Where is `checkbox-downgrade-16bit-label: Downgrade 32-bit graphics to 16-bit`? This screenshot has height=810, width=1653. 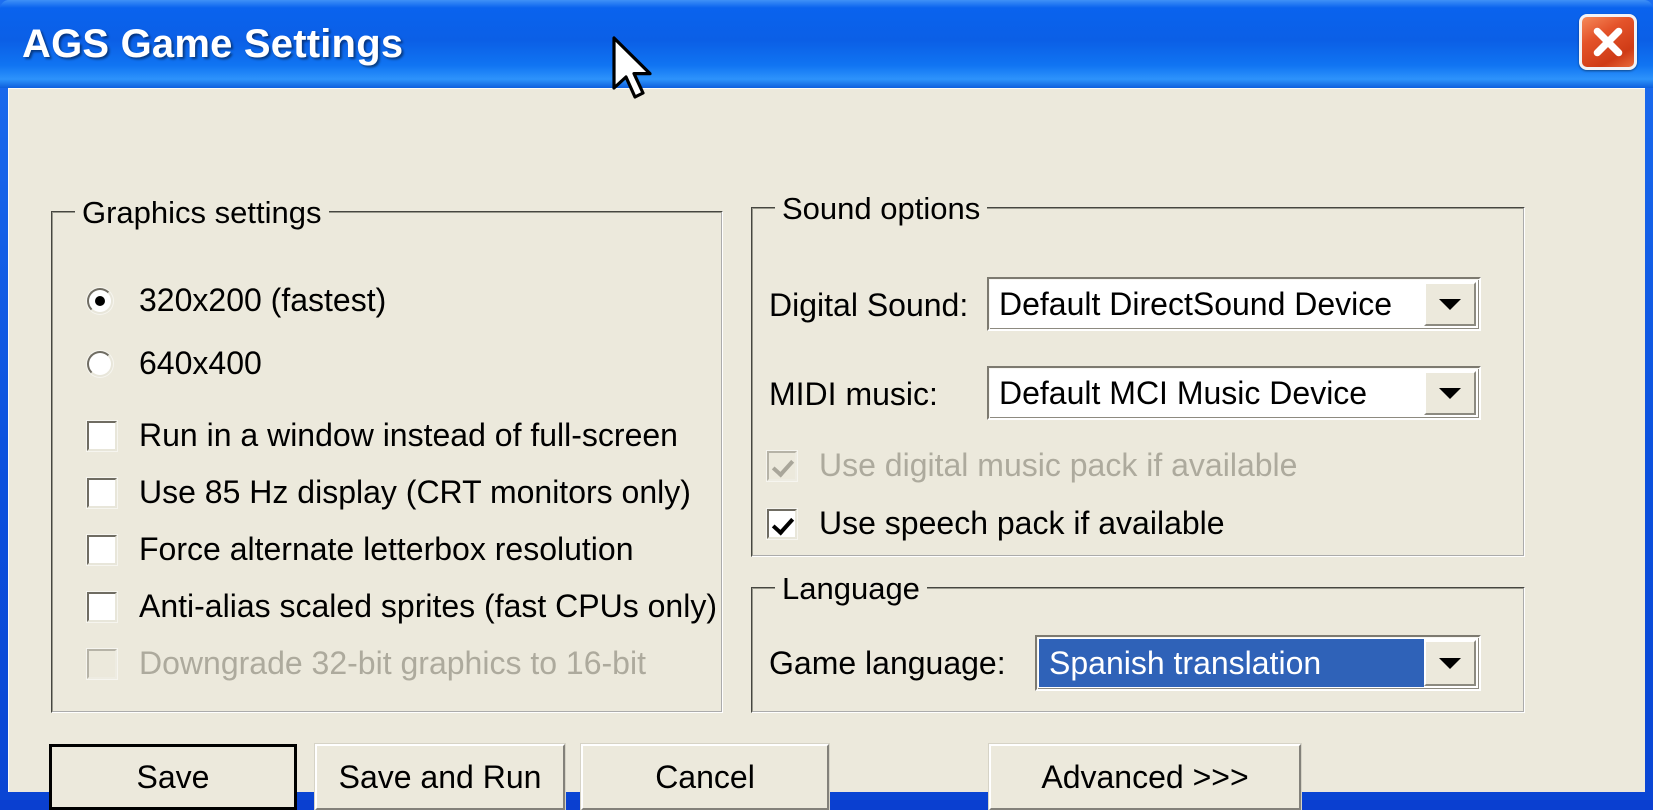
checkbox-downgrade-16bit-label: Downgrade 32-bit graphics to 16-bit is located at coordinates (392, 663).